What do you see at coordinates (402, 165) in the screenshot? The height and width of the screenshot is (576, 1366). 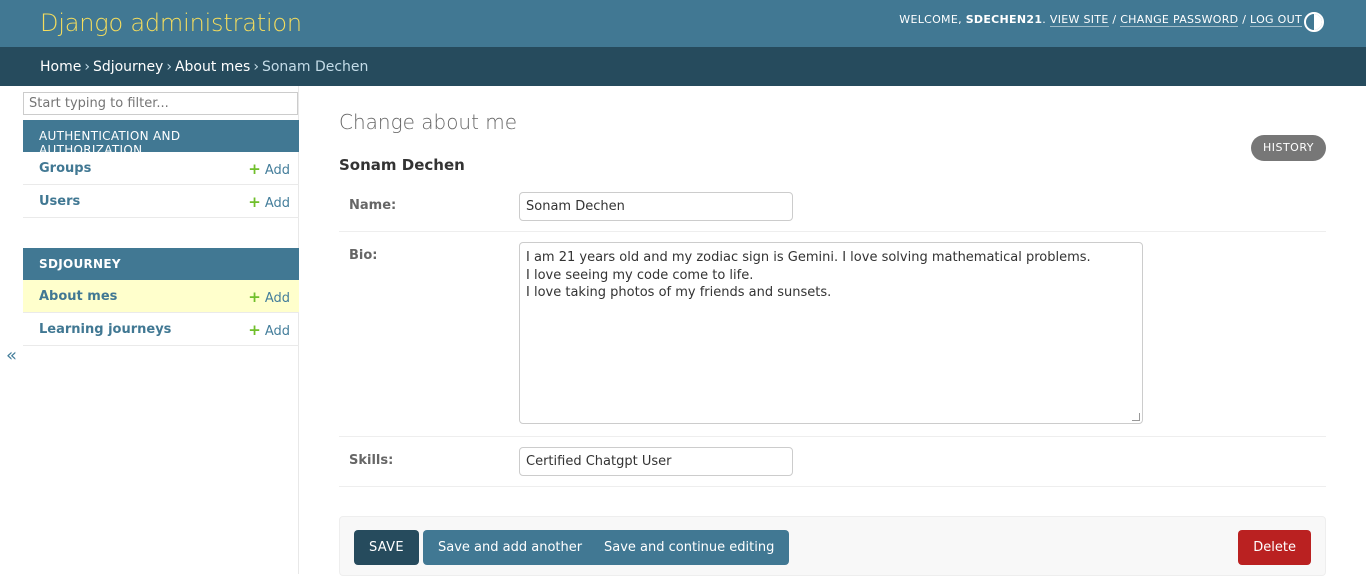 I see `object-name: Sonam Dechen` at bounding box center [402, 165].